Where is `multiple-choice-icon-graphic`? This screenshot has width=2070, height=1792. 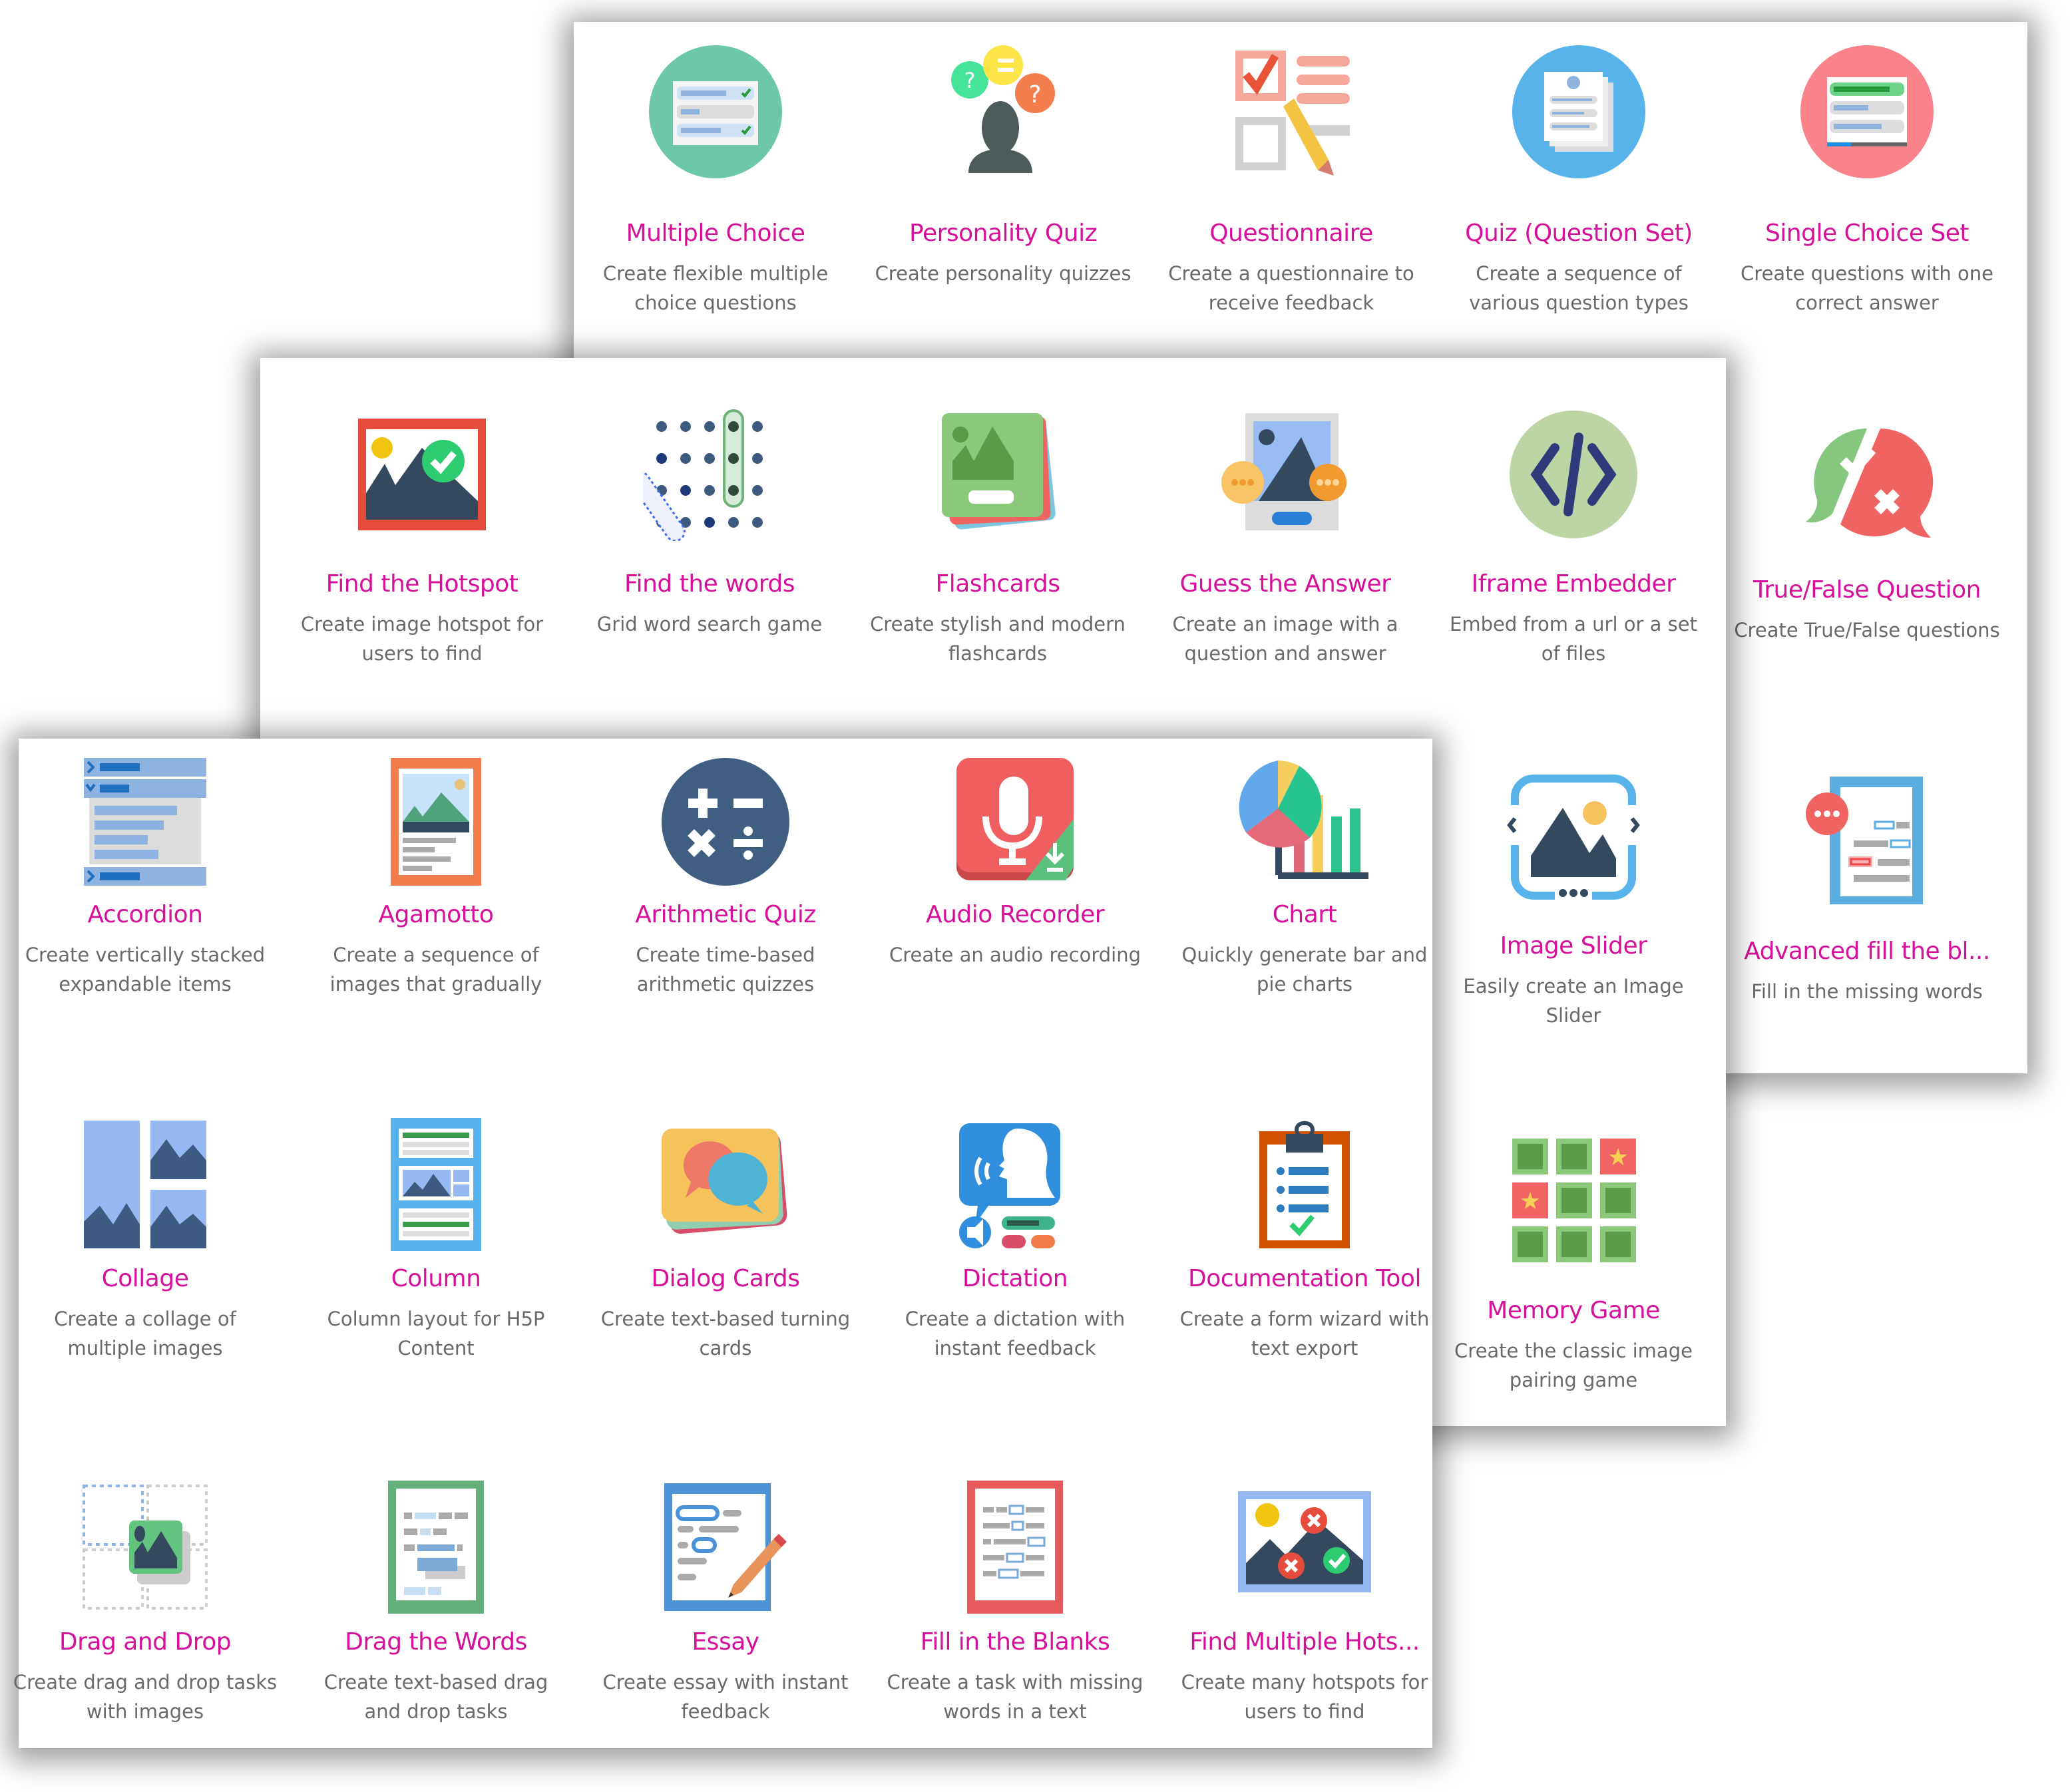
multiple-choice-icon-graphic is located at coordinates (715, 111).